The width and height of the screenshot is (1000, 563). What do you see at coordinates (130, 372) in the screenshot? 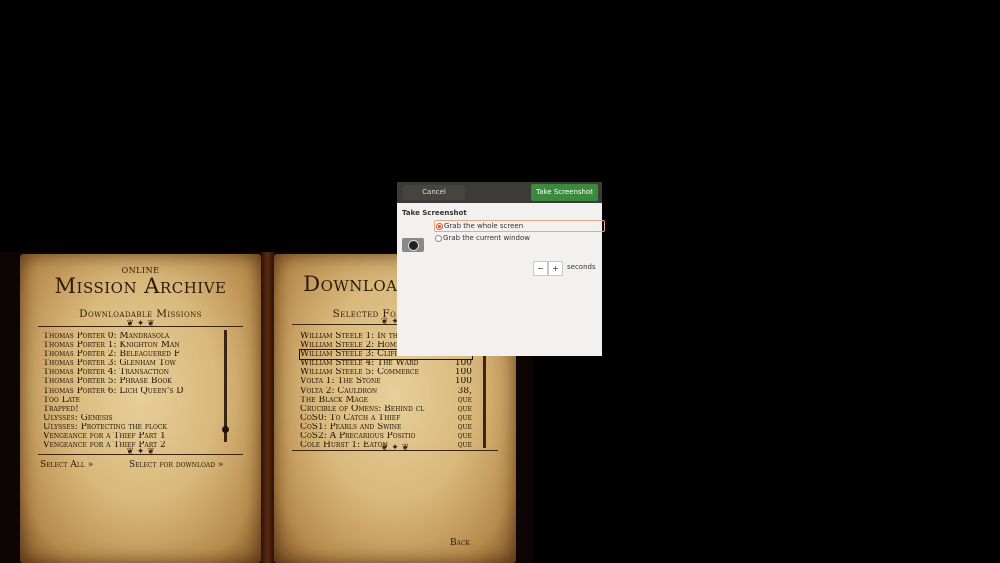
I see `mission-list-item: Thomas Porter 4: Transaction` at bounding box center [130, 372].